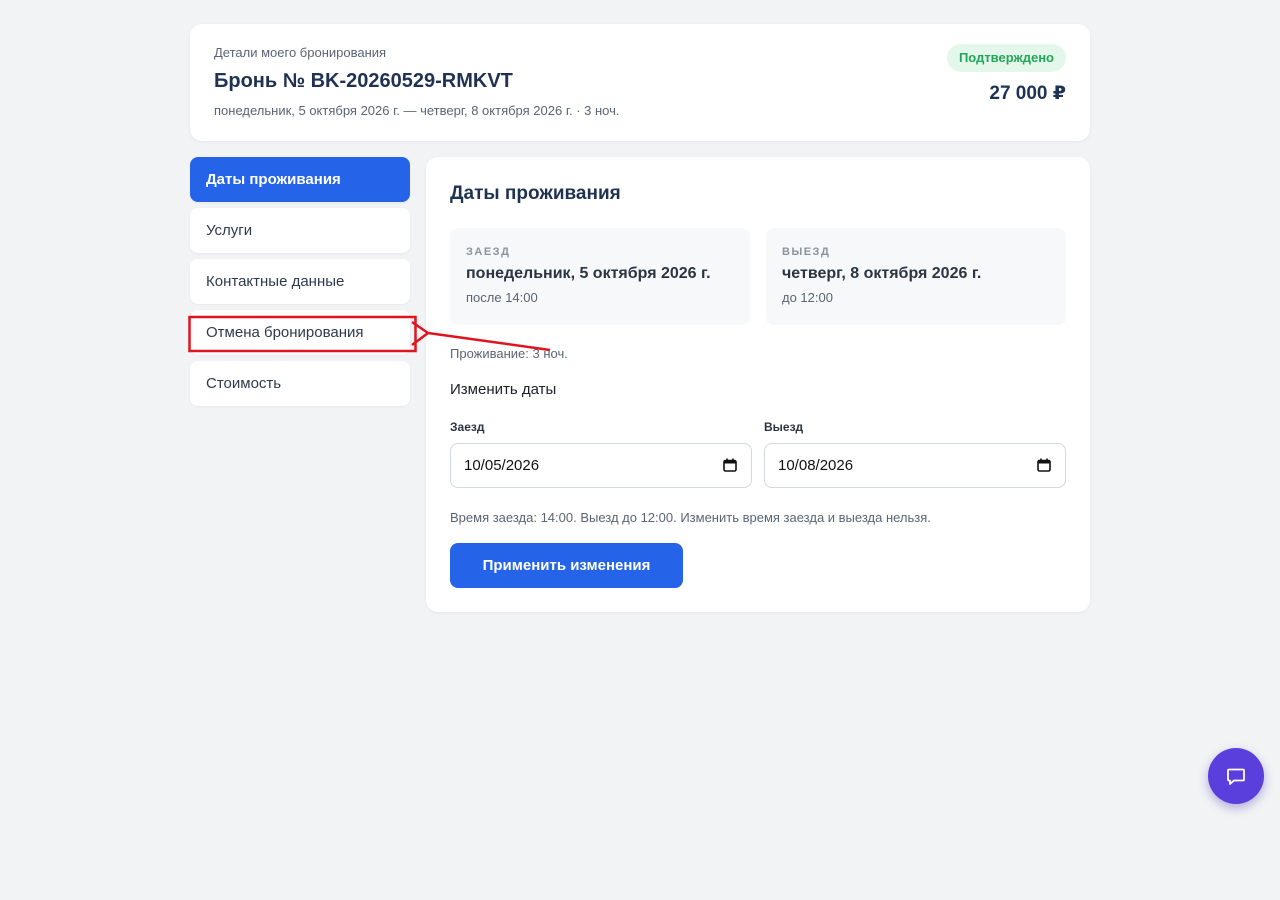  Describe the element at coordinates (300, 230) in the screenshot. I see `sidebar-item-services: Услуги` at that location.